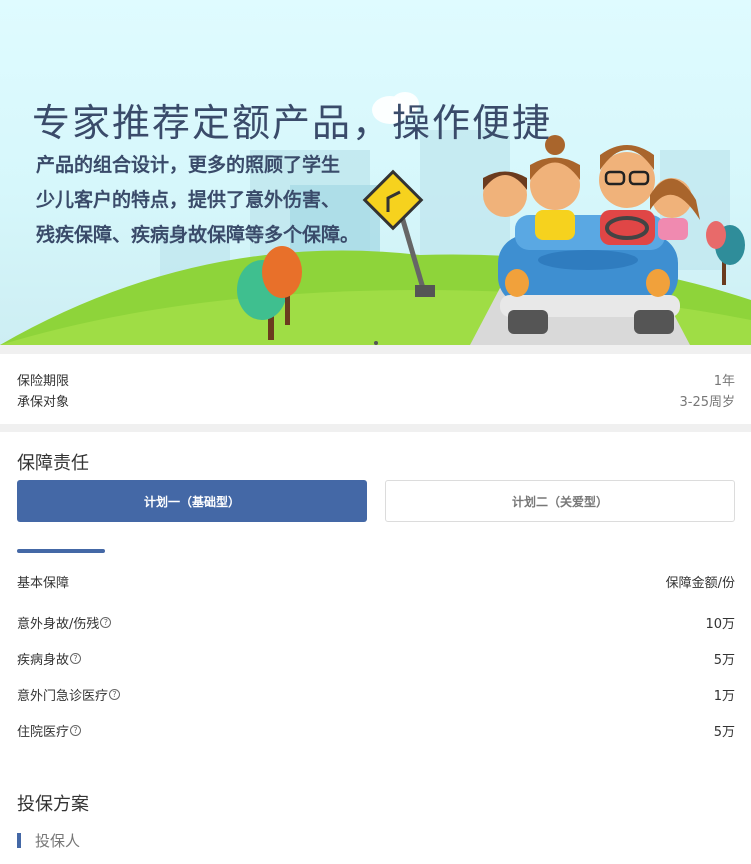  Describe the element at coordinates (43, 381) in the screenshot. I see `info-label: 保险期限` at that location.